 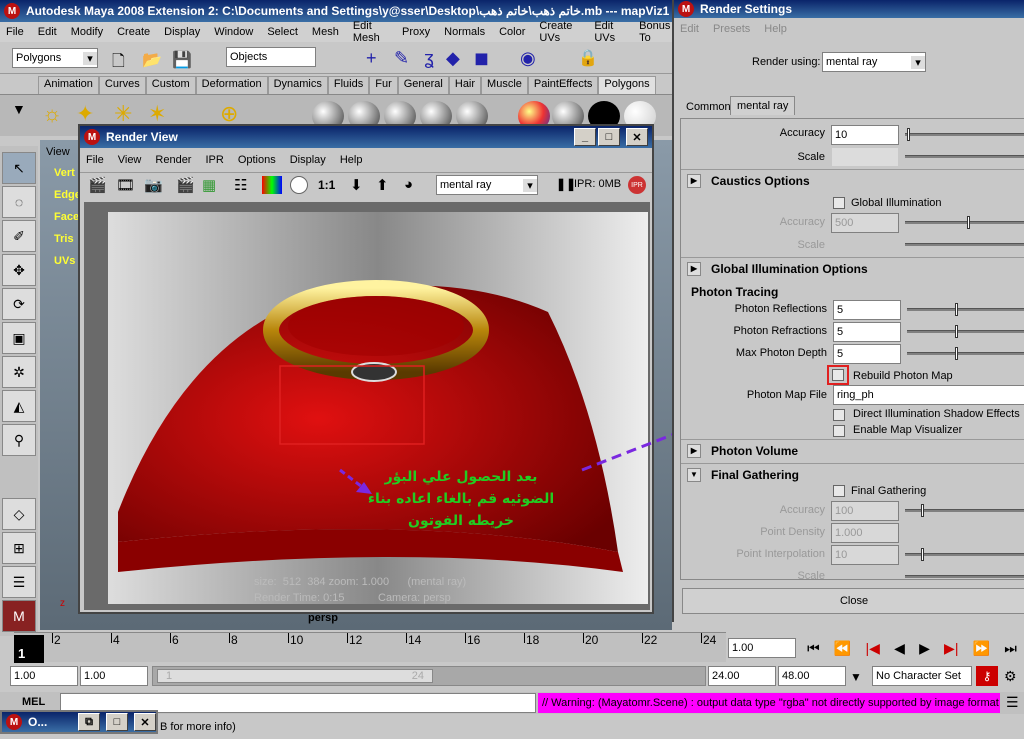 What do you see at coordinates (19, 202) in the screenshot?
I see `lasso-tool-icon: ◌` at bounding box center [19, 202].